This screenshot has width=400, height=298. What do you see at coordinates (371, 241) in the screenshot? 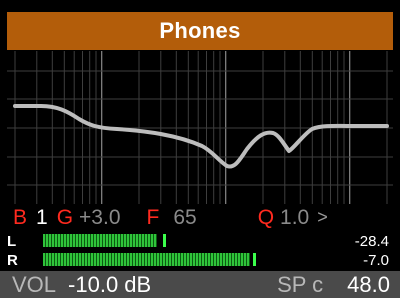
I see `db-readout-left: -28.4` at bounding box center [371, 241].